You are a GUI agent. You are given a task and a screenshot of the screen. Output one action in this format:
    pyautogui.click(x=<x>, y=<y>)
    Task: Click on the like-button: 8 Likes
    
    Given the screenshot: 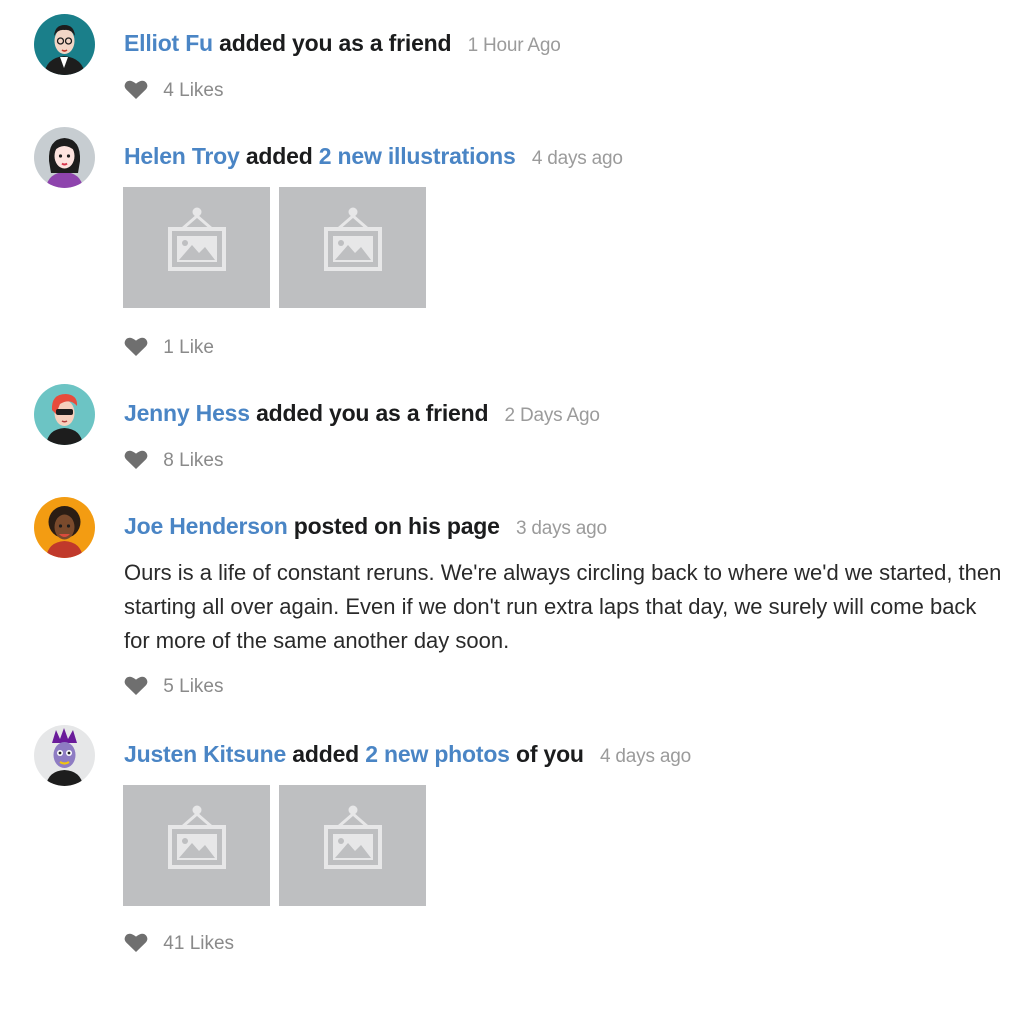 What is the action you would take?
    pyautogui.click(x=173, y=461)
    